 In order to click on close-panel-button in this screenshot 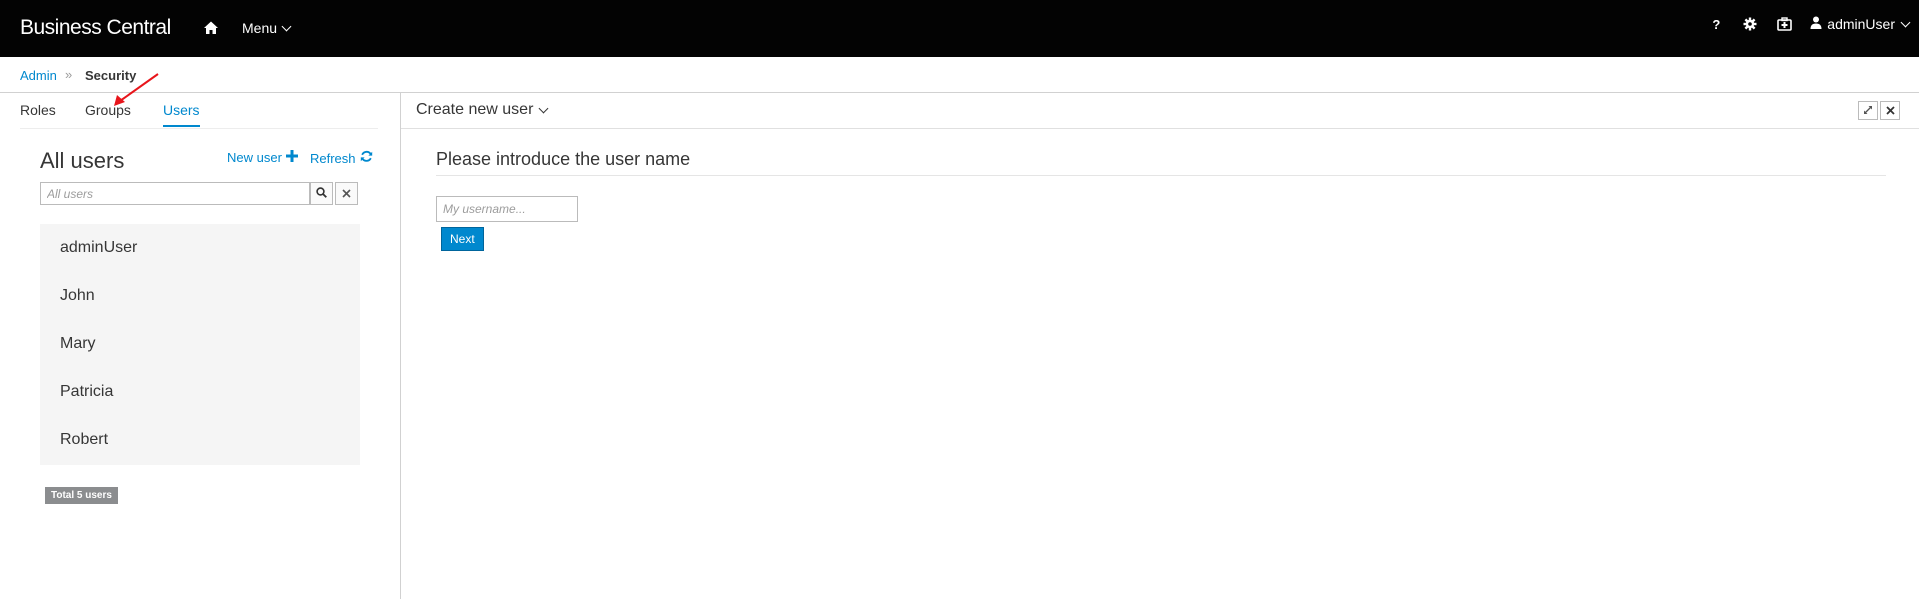, I will do `click(1890, 110)`.